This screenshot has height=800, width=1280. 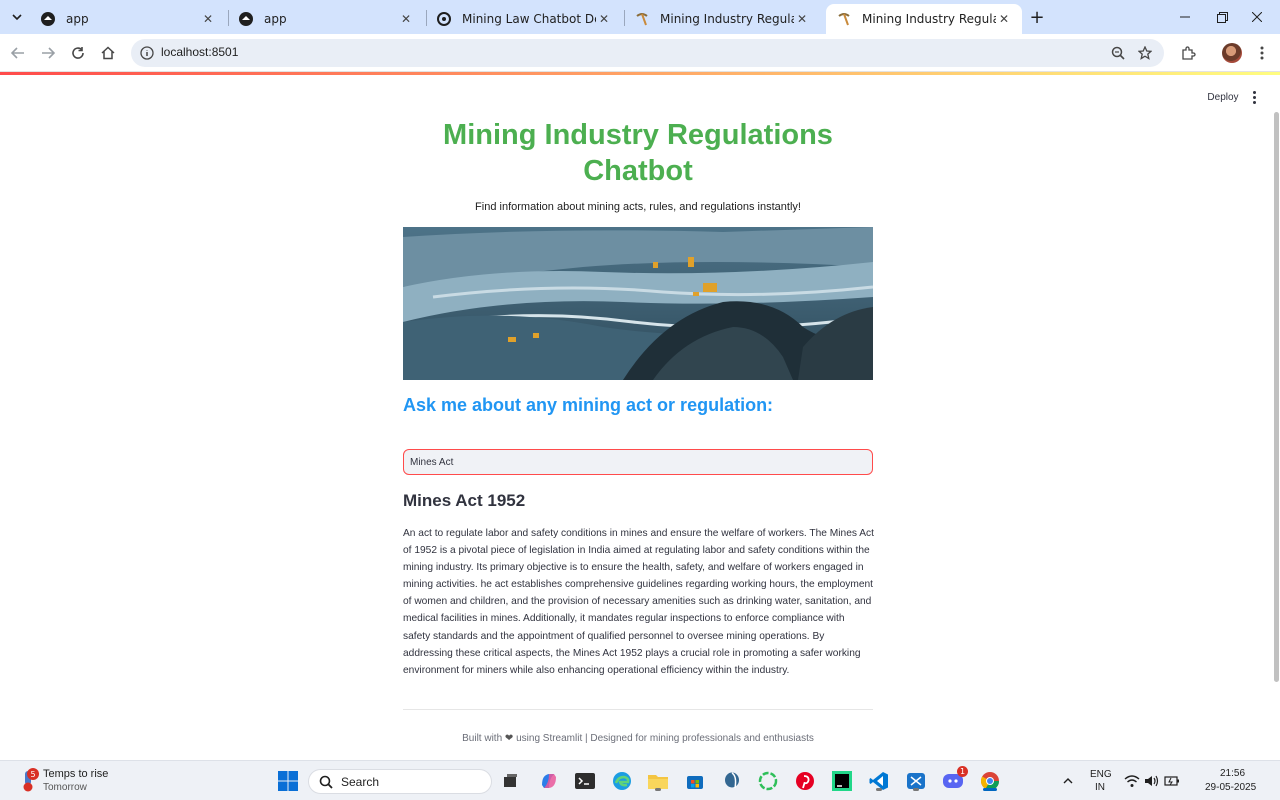 What do you see at coordinates (360, 782) in the screenshot?
I see `search-label: Search` at bounding box center [360, 782].